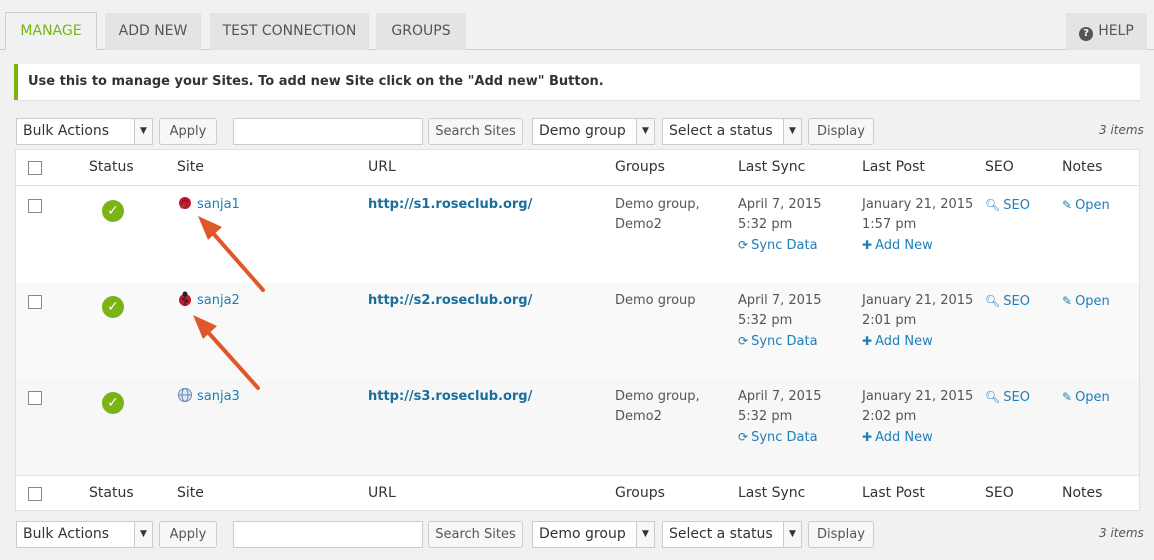  Describe the element at coordinates (867, 437) in the screenshot. I see `plus-icon: ✚` at that location.